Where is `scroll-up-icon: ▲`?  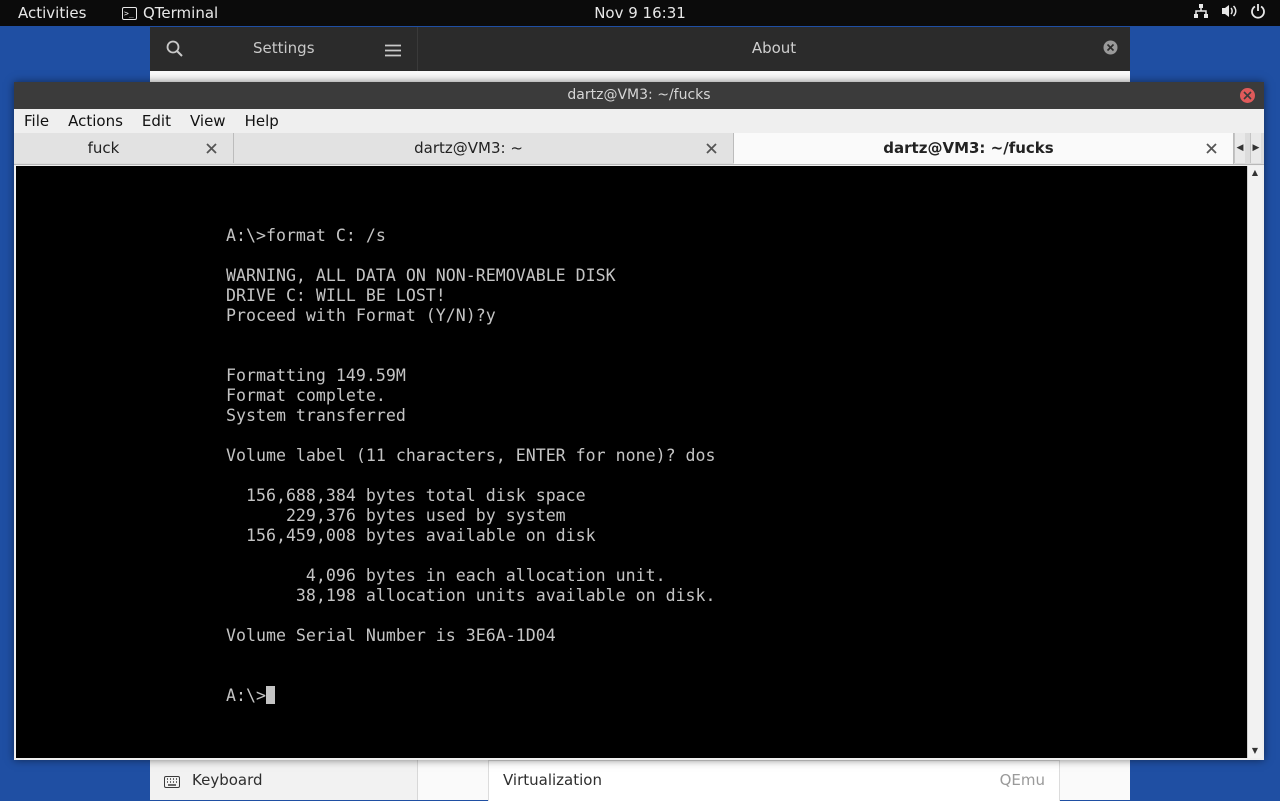
scroll-up-icon: ▲ is located at coordinates (1255, 173).